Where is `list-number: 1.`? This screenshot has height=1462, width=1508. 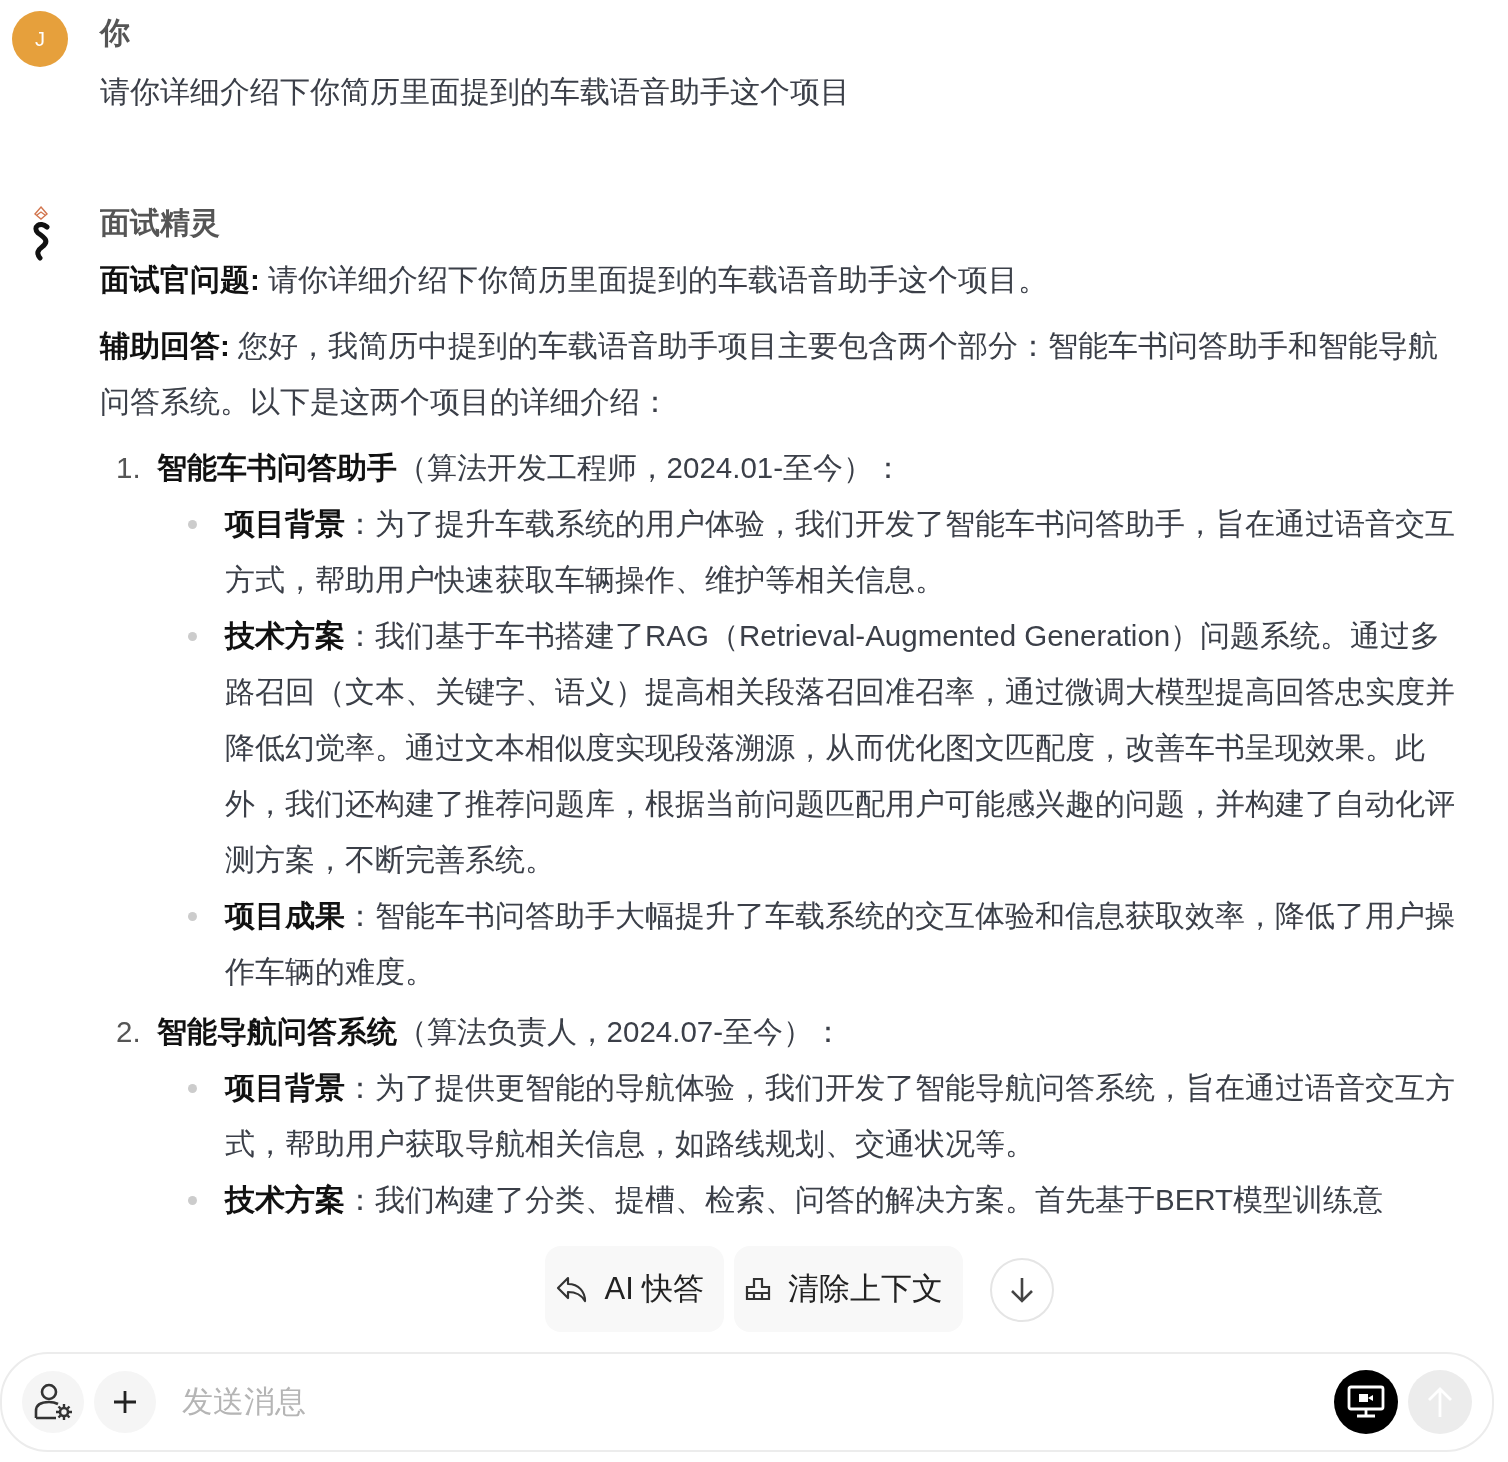
list-number: 1. is located at coordinates (128, 468).